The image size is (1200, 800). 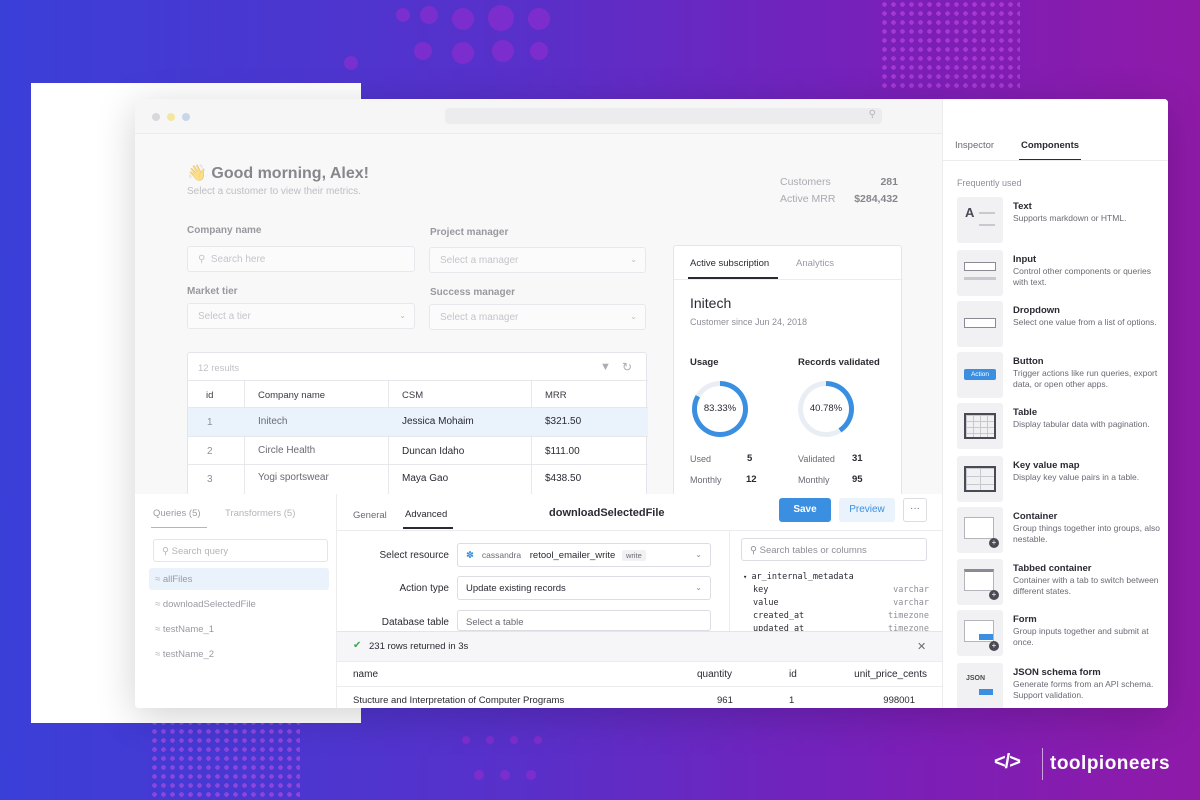 What do you see at coordinates (537, 317) in the screenshot?
I see `success-manager-select: Select a manager ⌄` at bounding box center [537, 317].